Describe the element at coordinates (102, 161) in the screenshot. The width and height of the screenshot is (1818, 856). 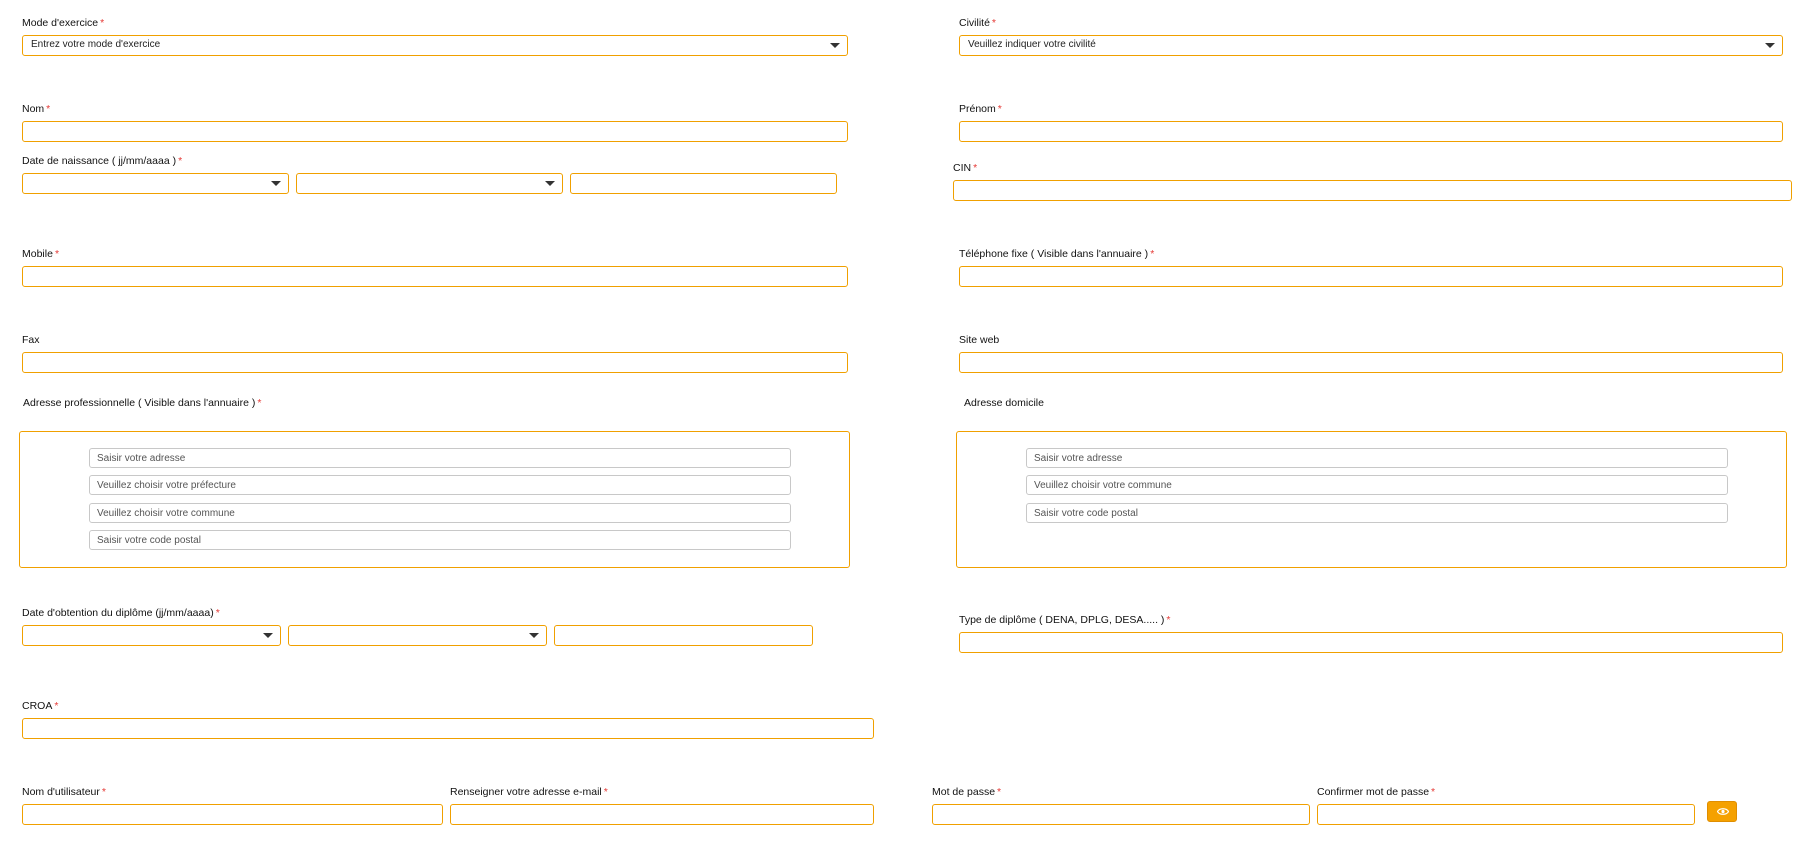
I see `date-naissance-label: Date de naissance ( jj/mm/aaaa ) *` at that location.